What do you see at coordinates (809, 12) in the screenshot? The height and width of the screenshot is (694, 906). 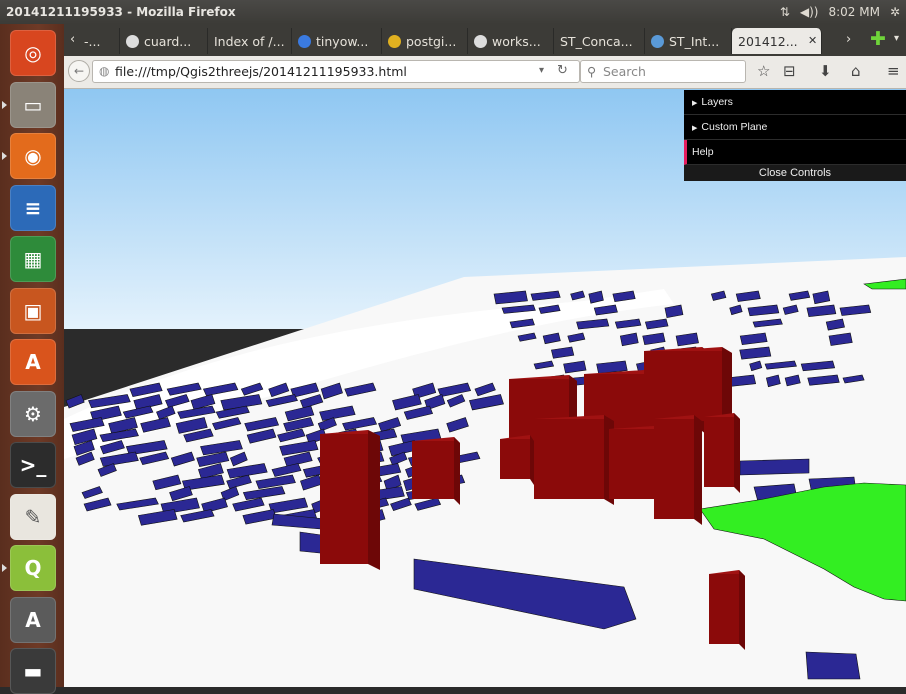 I see `volume-icon: ◀))` at bounding box center [809, 12].